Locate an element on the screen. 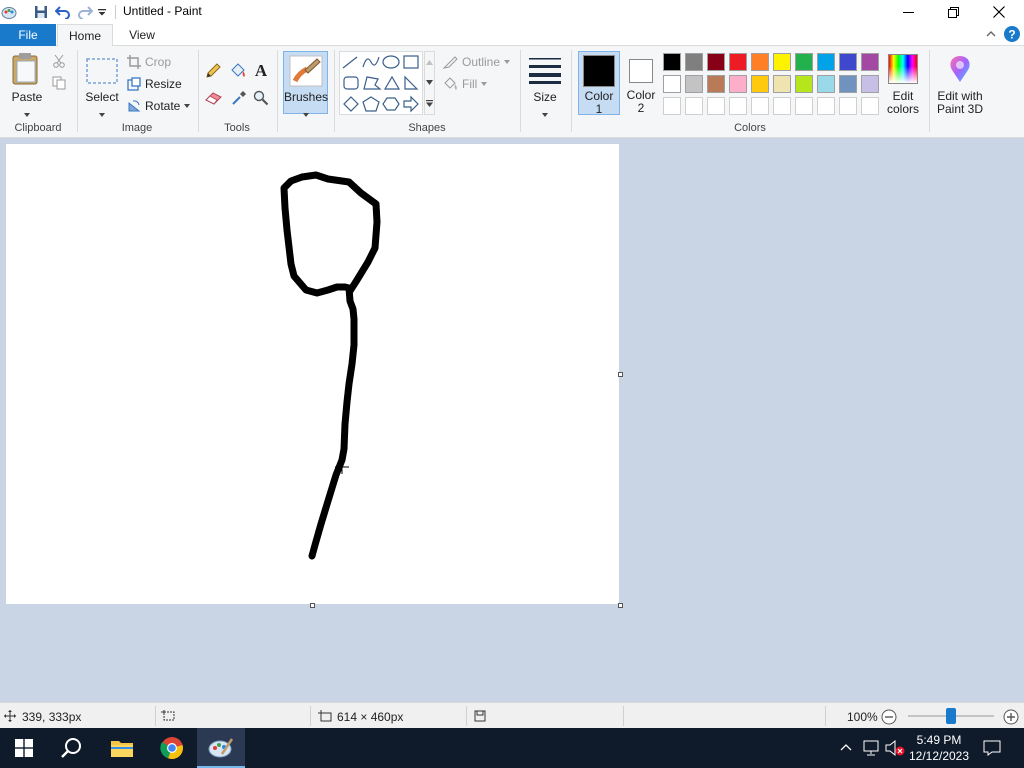 The width and height of the screenshot is (1024, 768). volume-muted-icon is located at coordinates (895, 748).